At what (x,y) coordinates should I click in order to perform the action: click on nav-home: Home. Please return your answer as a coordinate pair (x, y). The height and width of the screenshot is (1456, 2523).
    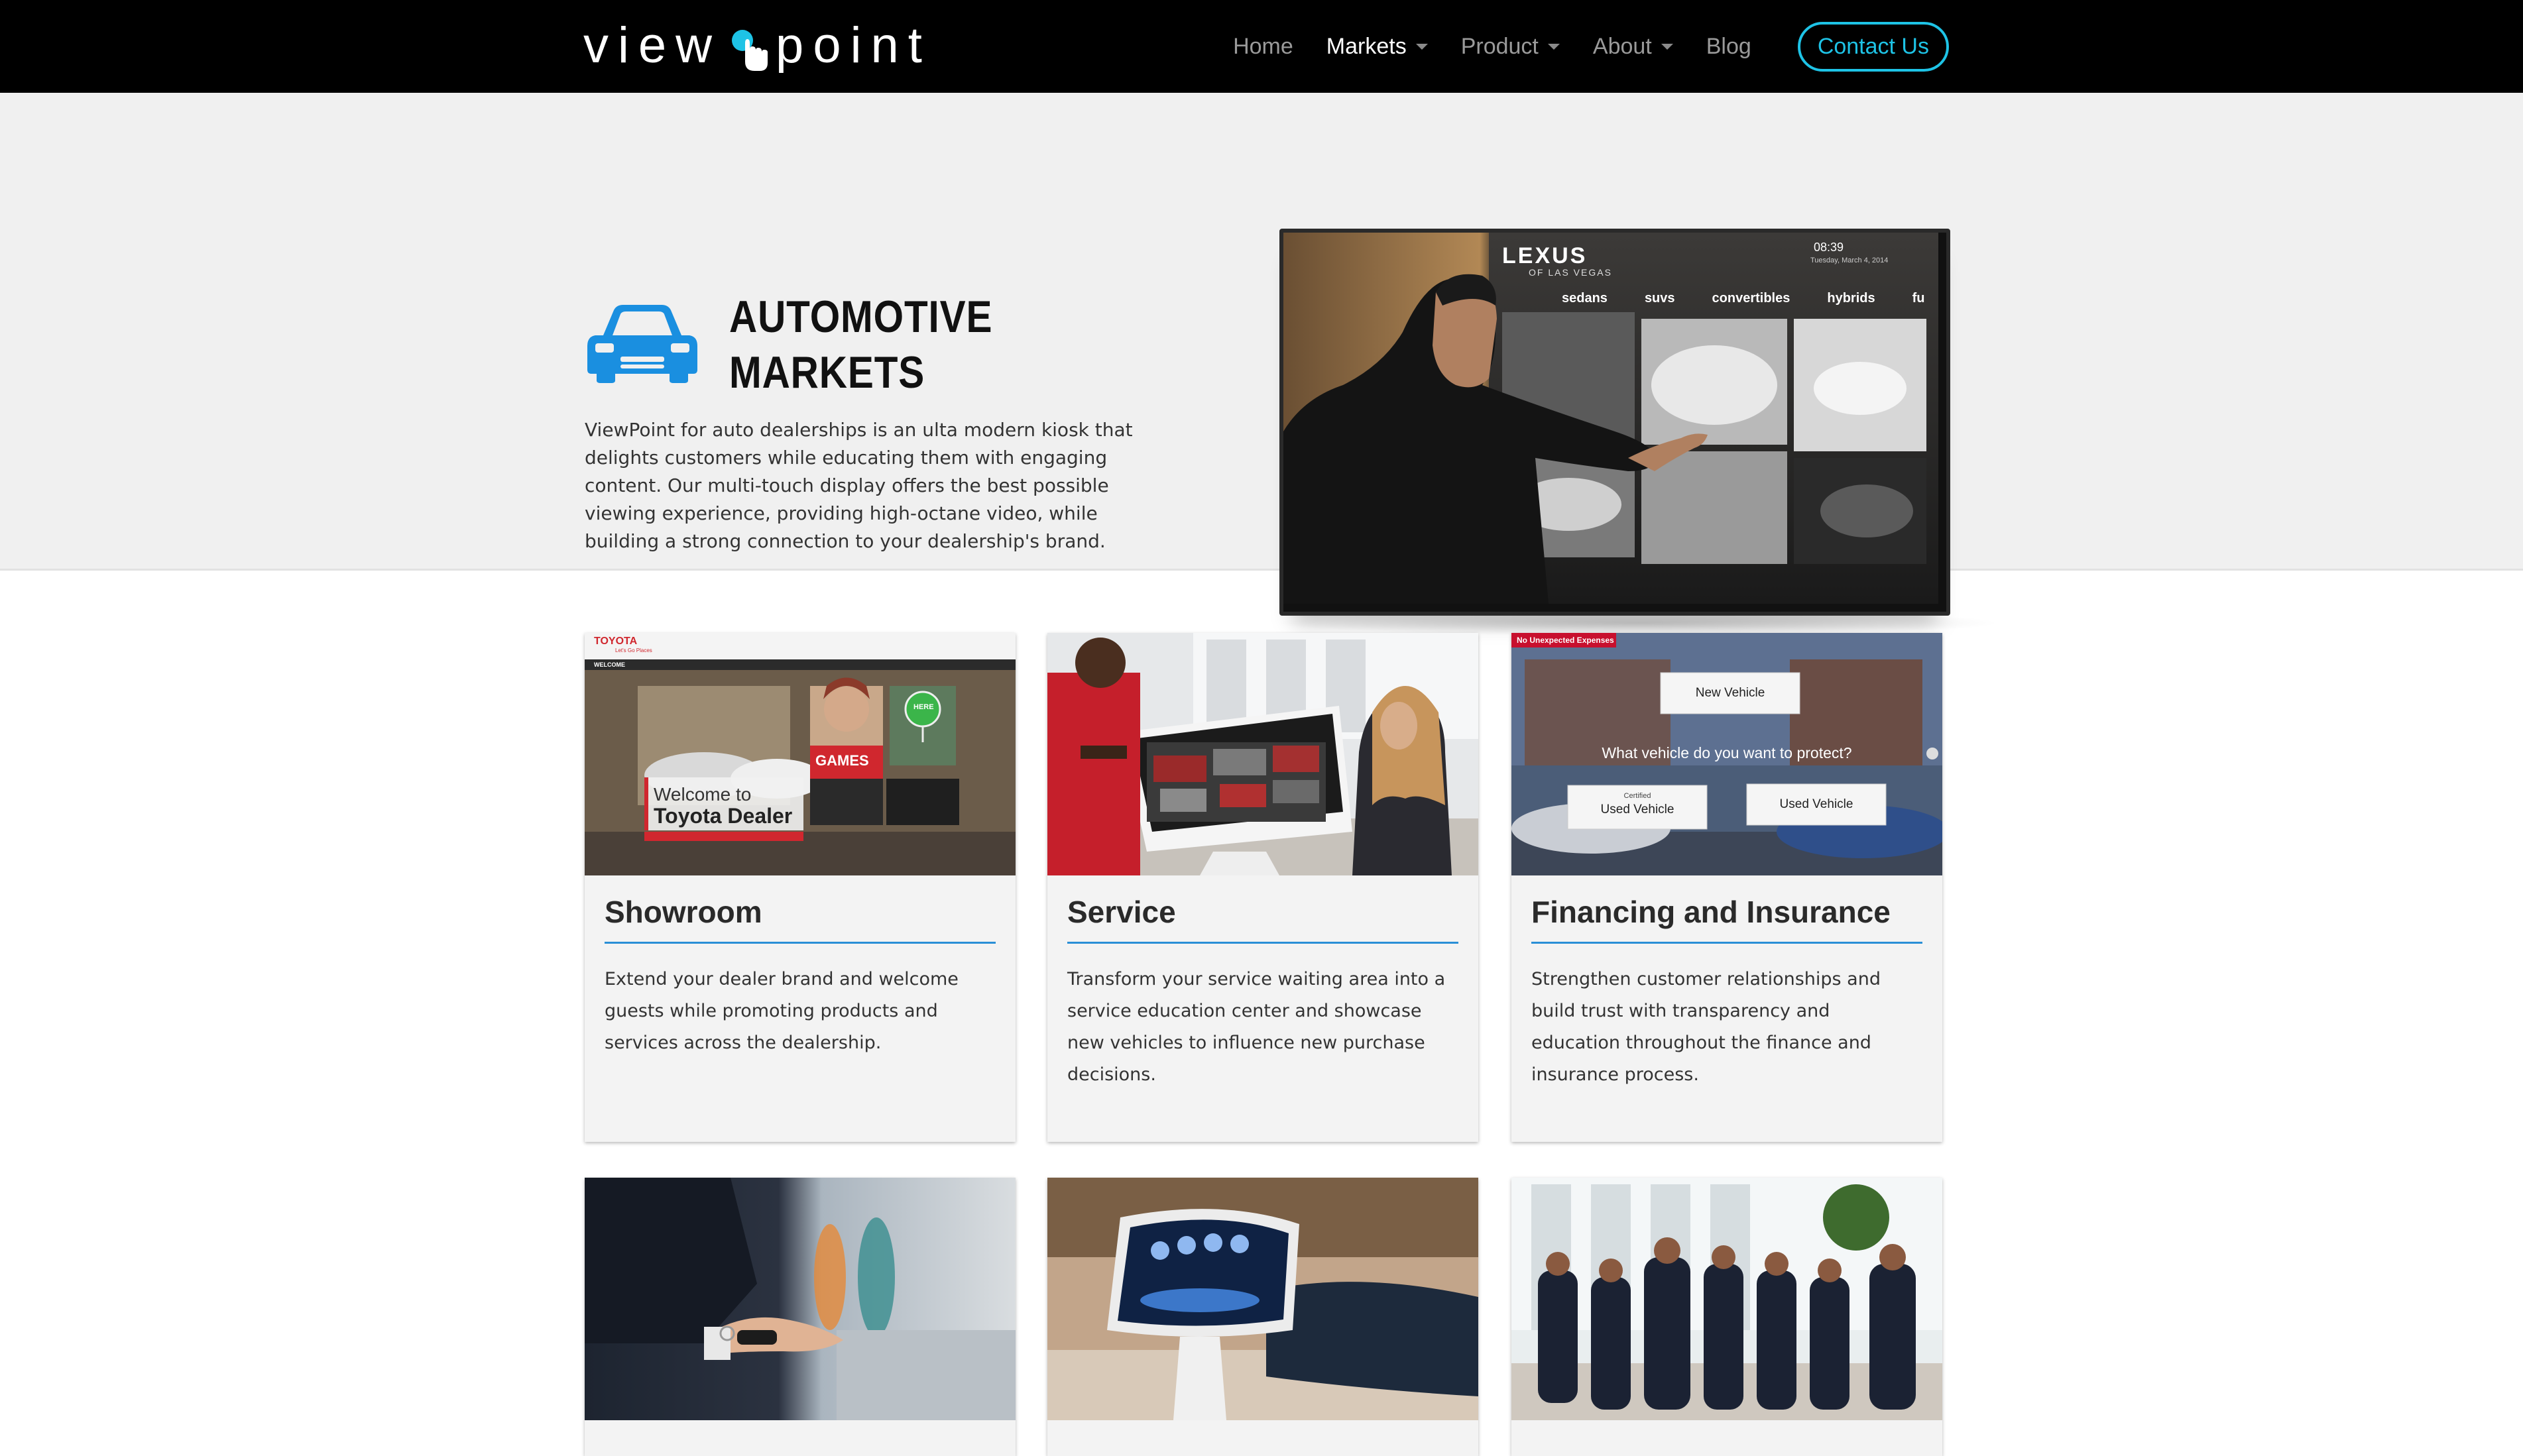
    Looking at the image, I should click on (1263, 47).